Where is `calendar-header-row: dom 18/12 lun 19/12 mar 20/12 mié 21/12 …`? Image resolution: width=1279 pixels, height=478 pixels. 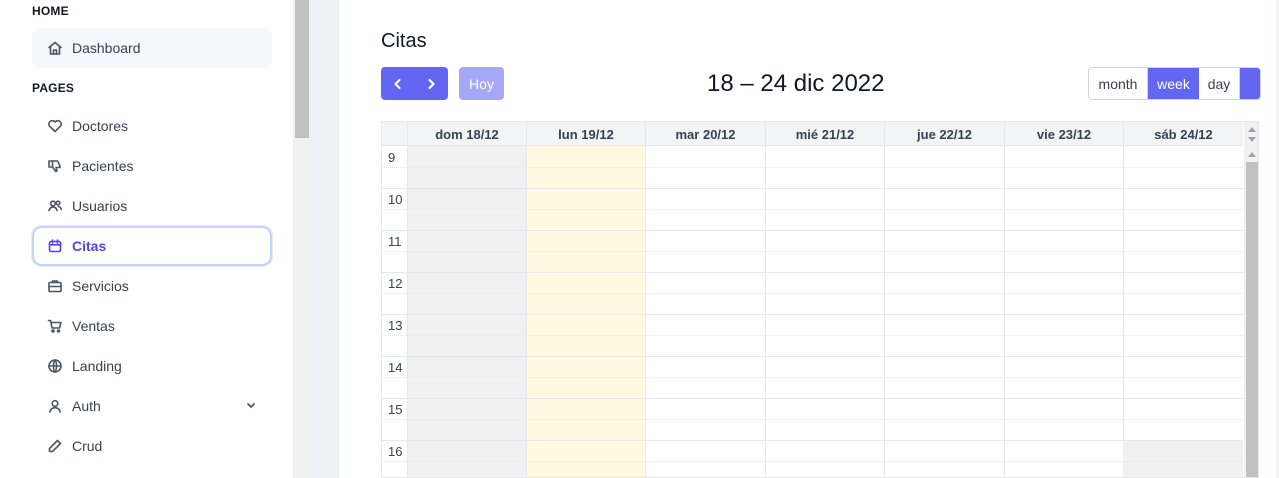
calendar-header-row: dom 18/12 lun 19/12 mar 20/12 mié 21/12 … is located at coordinates (812, 134).